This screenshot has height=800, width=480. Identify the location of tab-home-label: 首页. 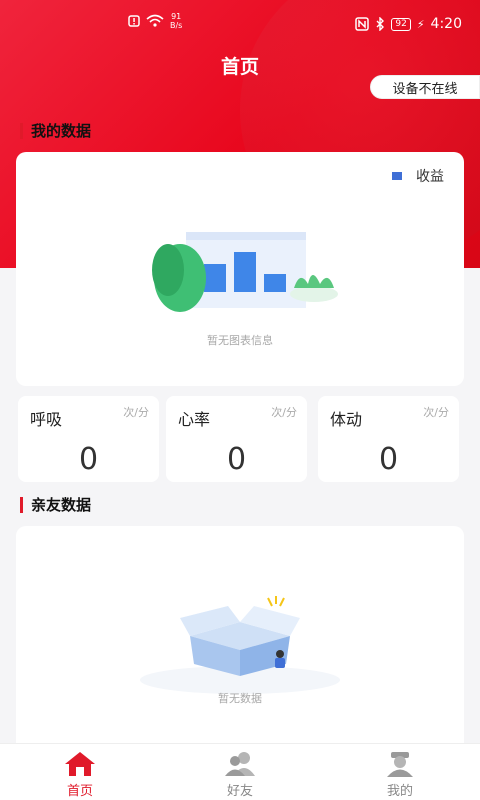
(79, 791).